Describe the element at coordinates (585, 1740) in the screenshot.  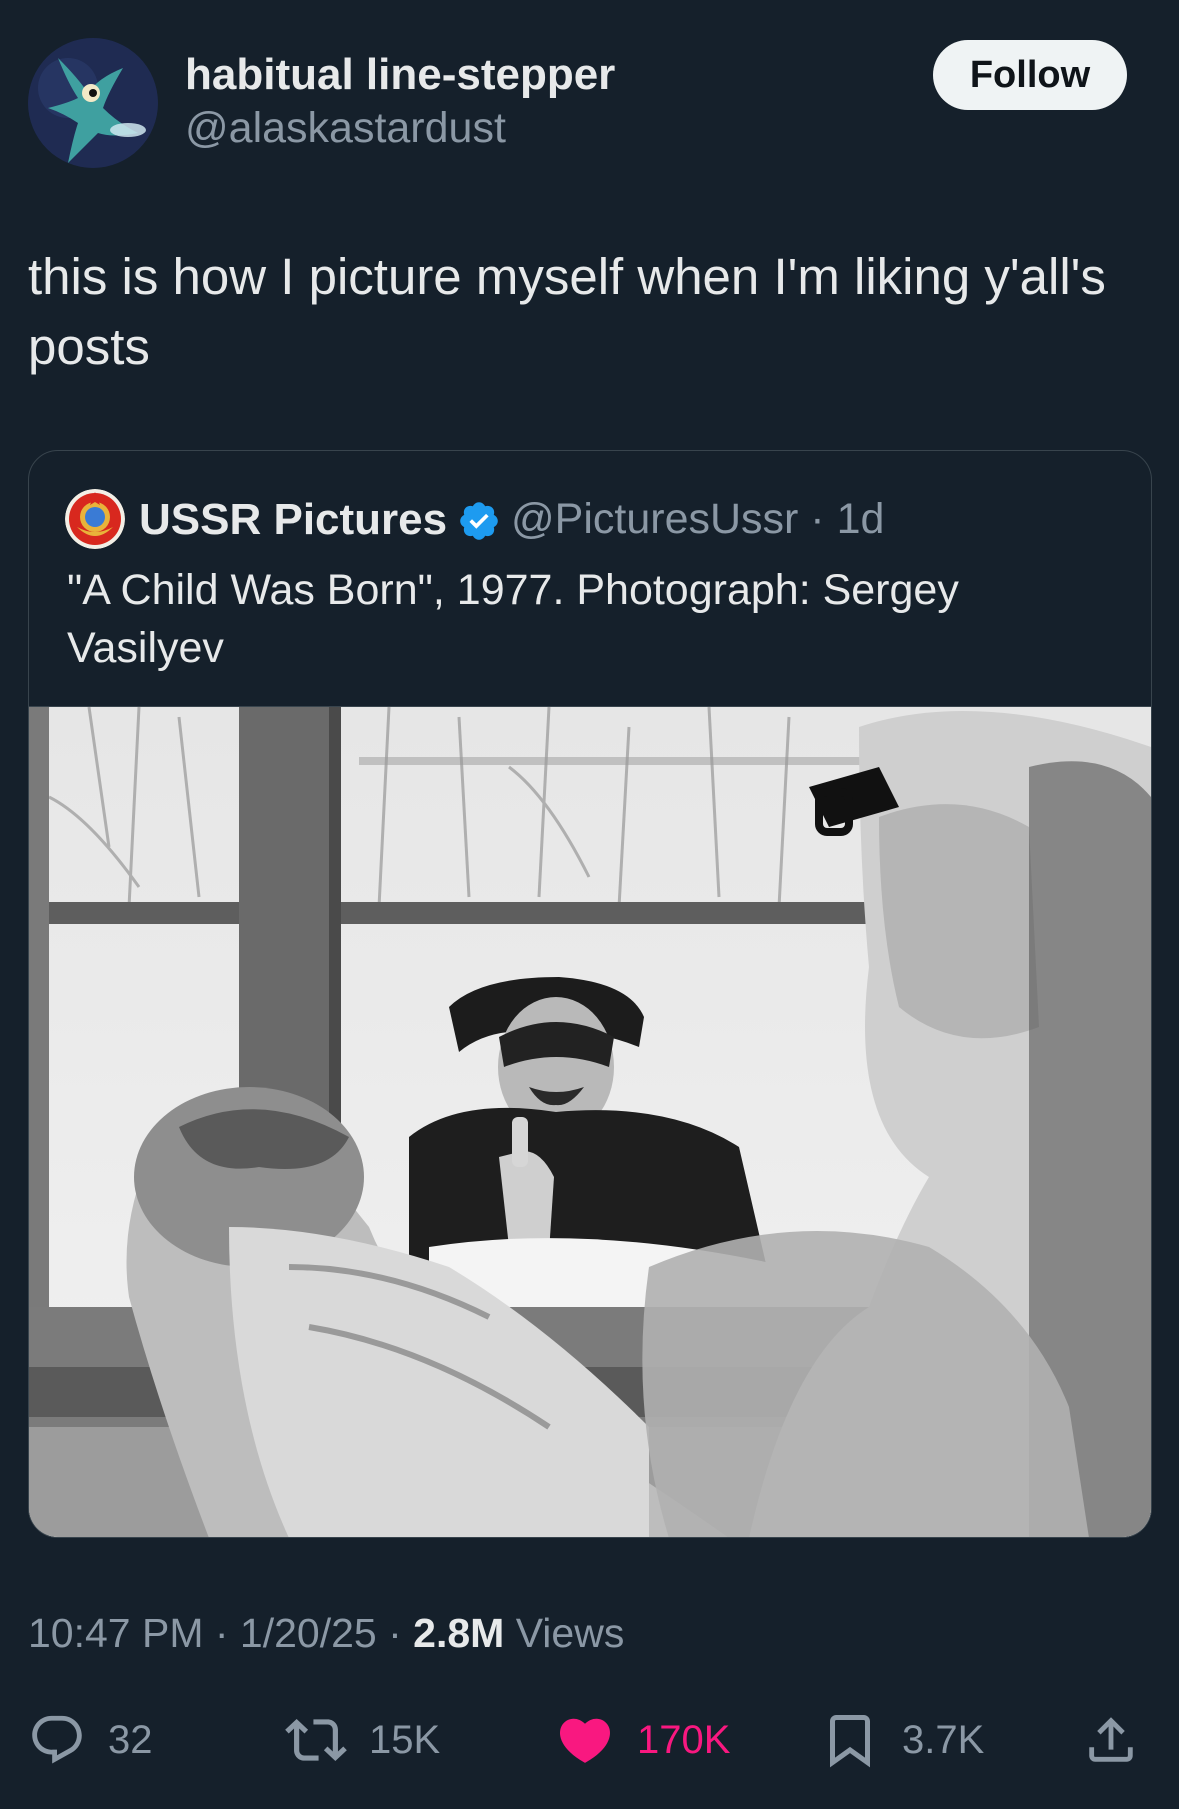
I see `heart-filled-icon` at that location.